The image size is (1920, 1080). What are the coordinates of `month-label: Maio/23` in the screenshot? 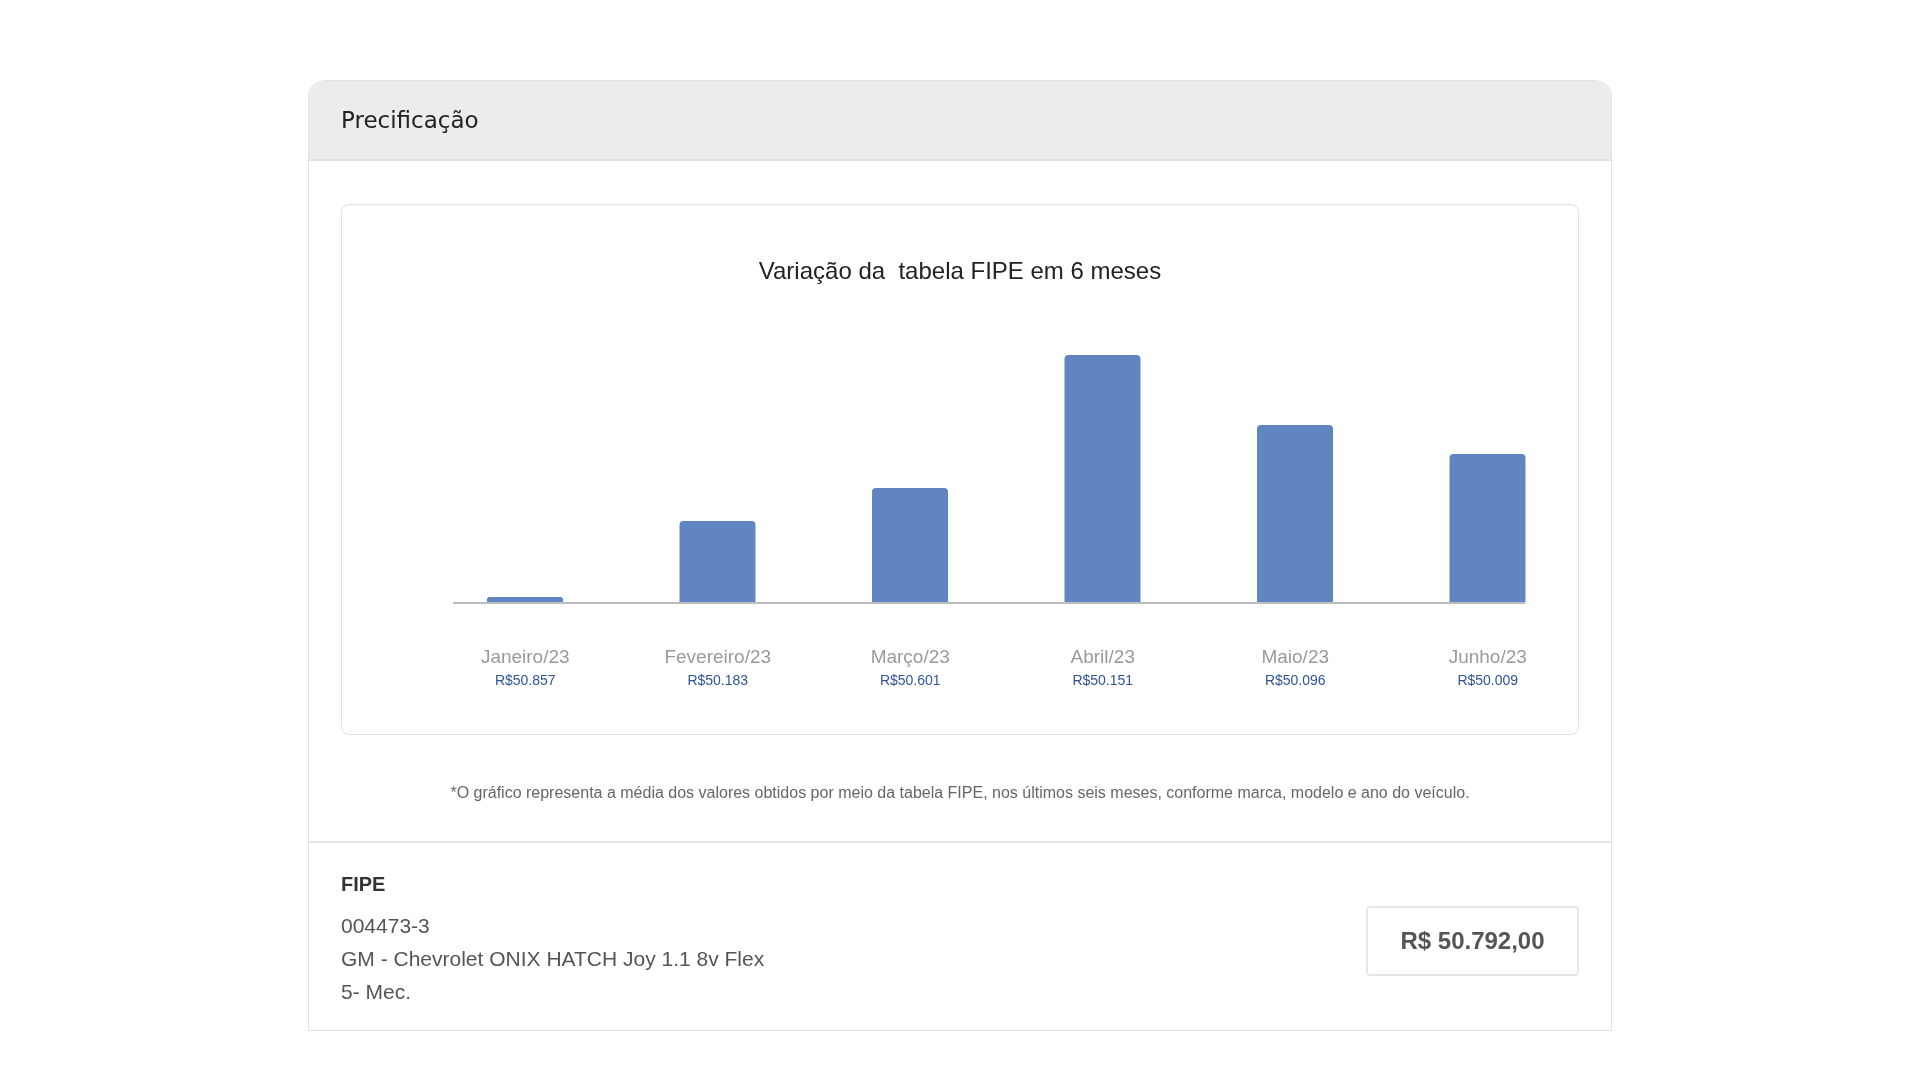 It's located at (1295, 657).